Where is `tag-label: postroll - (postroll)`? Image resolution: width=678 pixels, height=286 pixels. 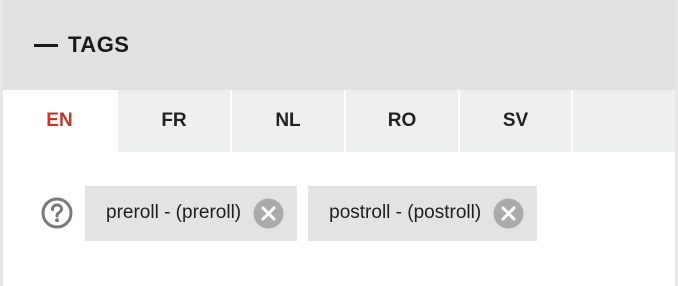
tag-label: postroll - (postroll) is located at coordinates (405, 212).